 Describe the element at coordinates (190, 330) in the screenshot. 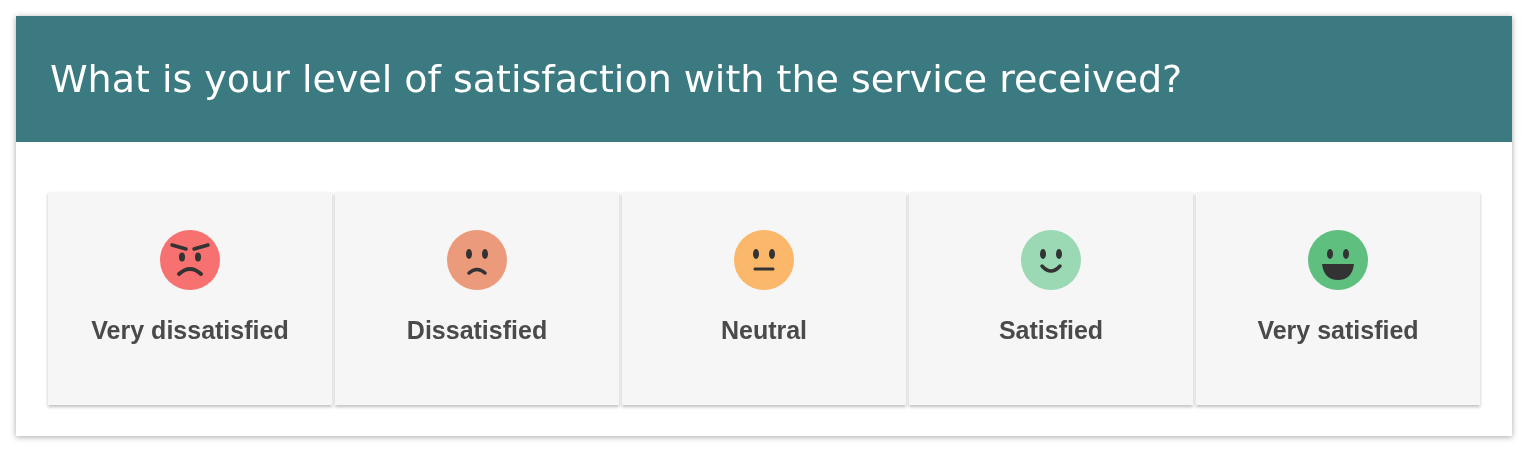

I see `option-label: Very dissatisfied` at that location.